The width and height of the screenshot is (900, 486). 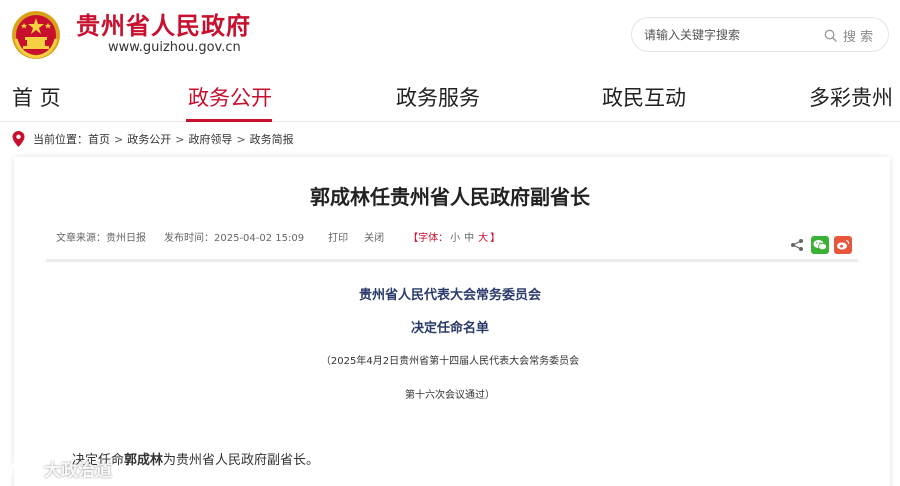 I want to click on close-link: 关闭, so click(x=374, y=236).